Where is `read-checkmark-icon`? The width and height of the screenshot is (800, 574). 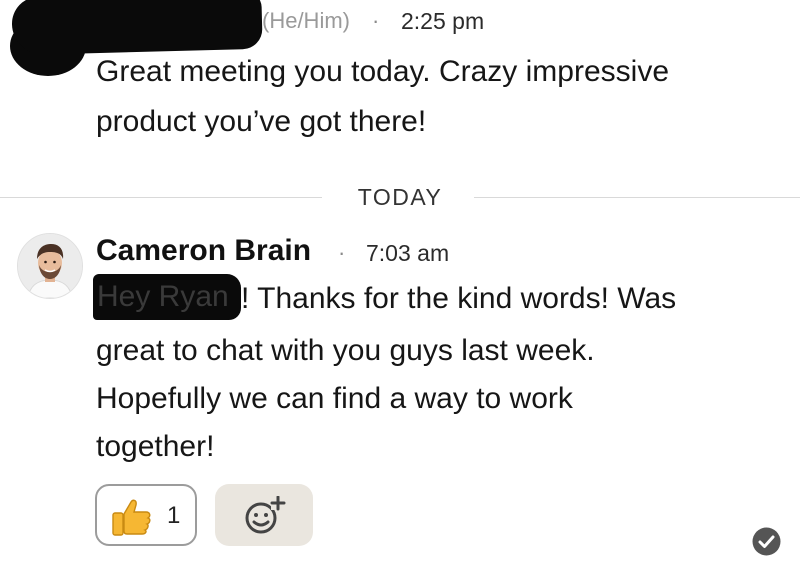
read-checkmark-icon is located at coordinates (766, 541).